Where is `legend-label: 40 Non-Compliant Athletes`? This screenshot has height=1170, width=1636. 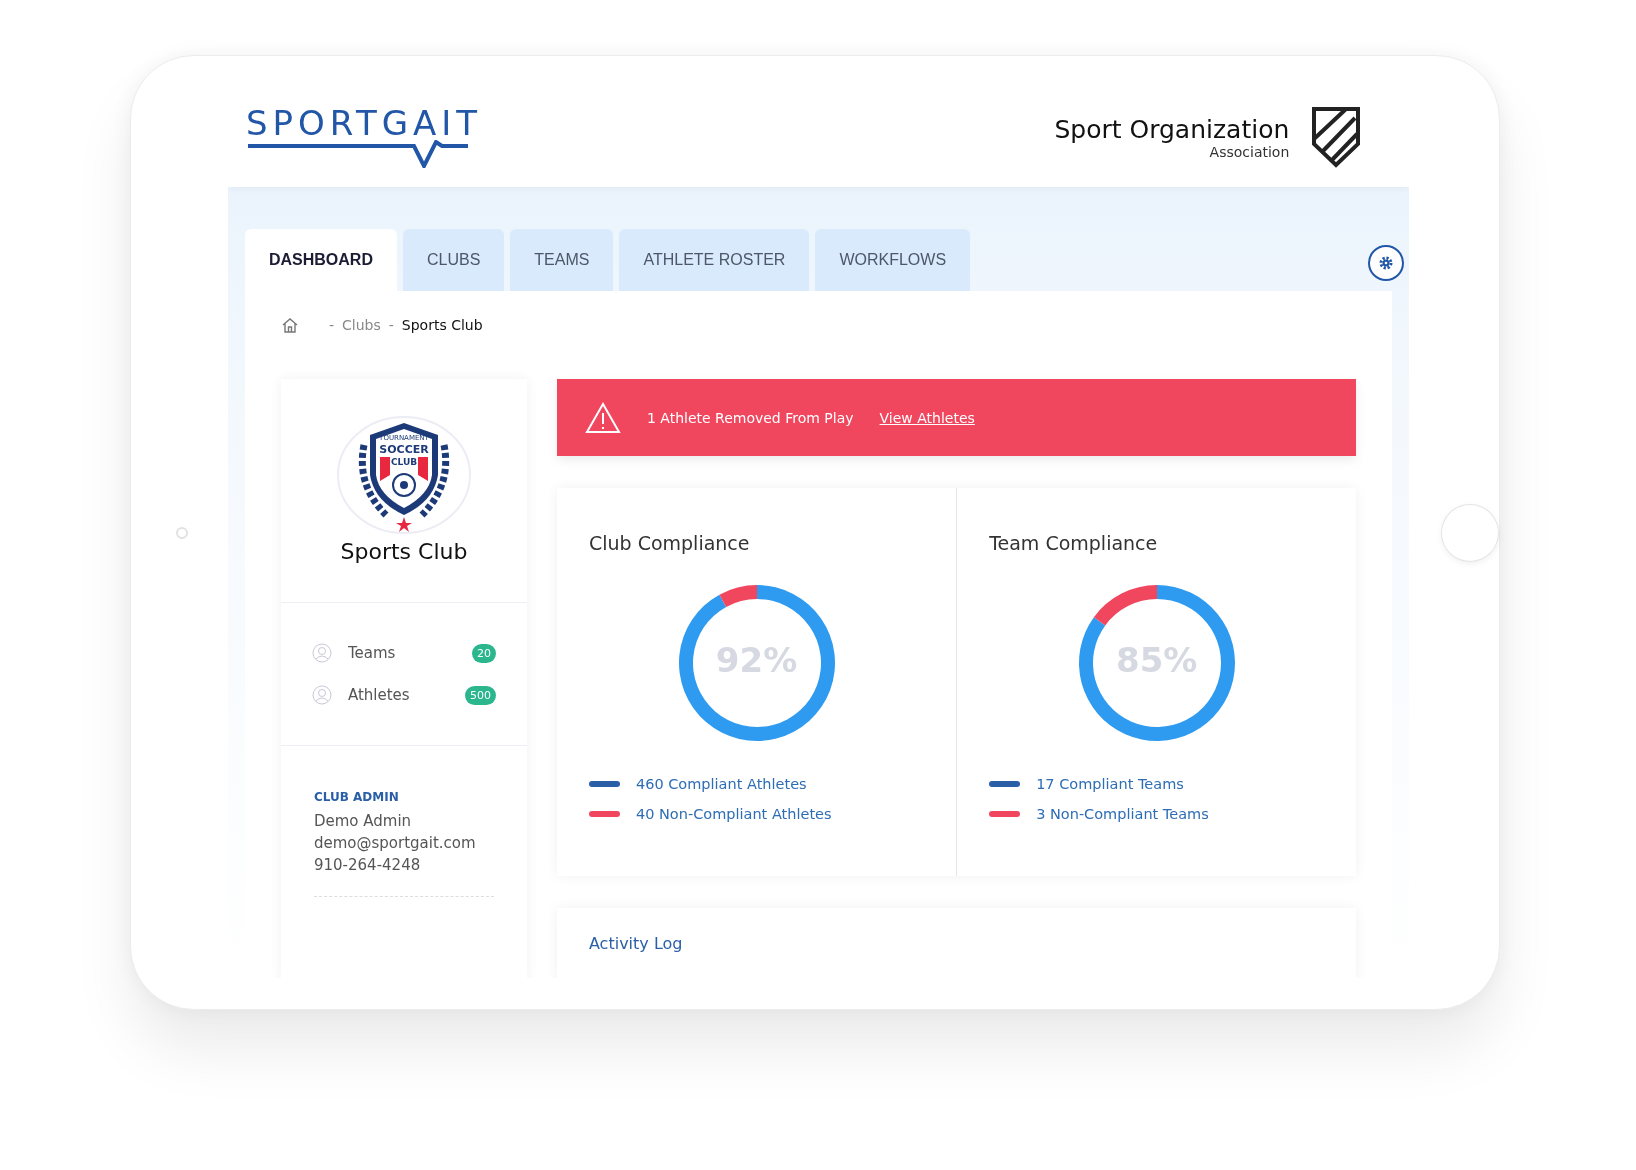
legend-label: 40 Non-Compliant Athletes is located at coordinates (733, 814).